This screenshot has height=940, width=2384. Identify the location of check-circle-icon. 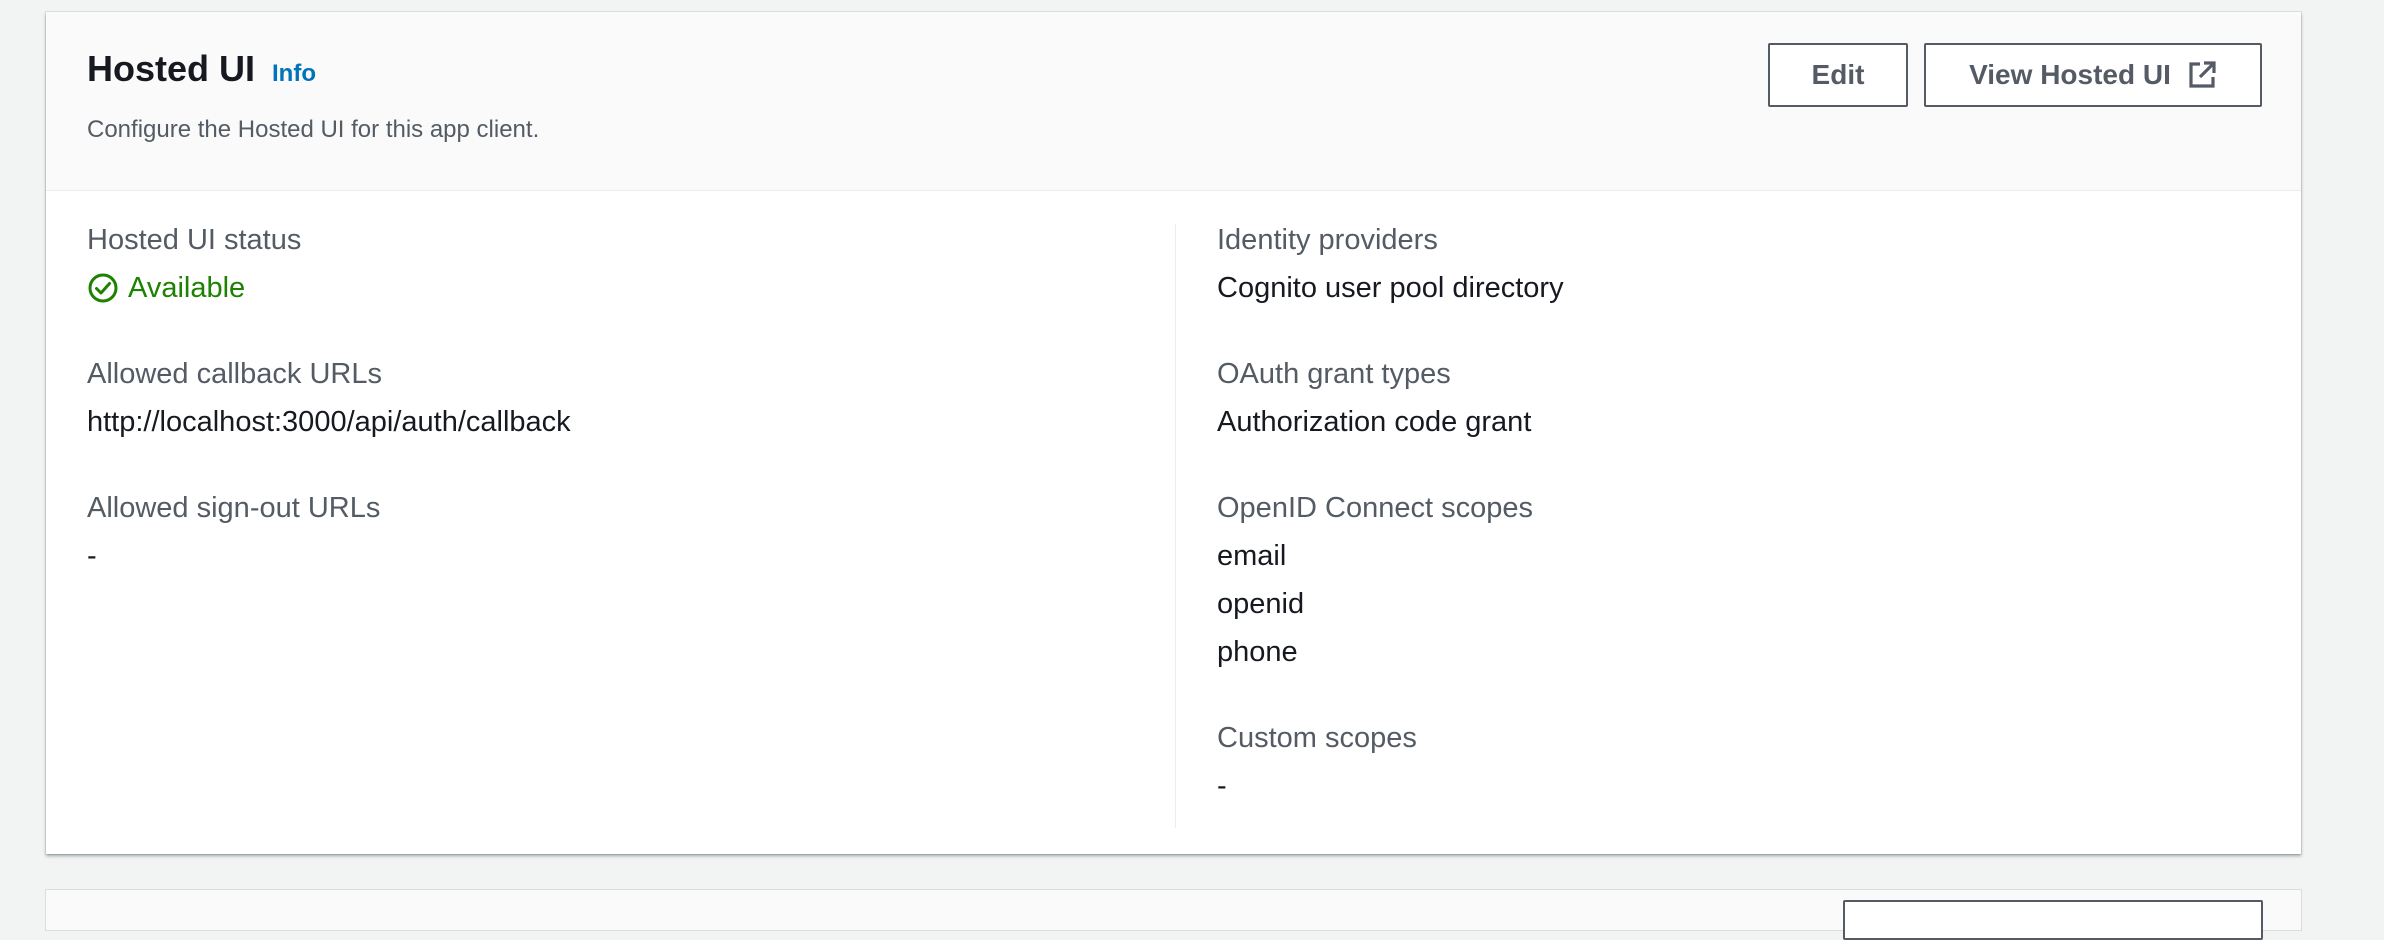
(103, 288).